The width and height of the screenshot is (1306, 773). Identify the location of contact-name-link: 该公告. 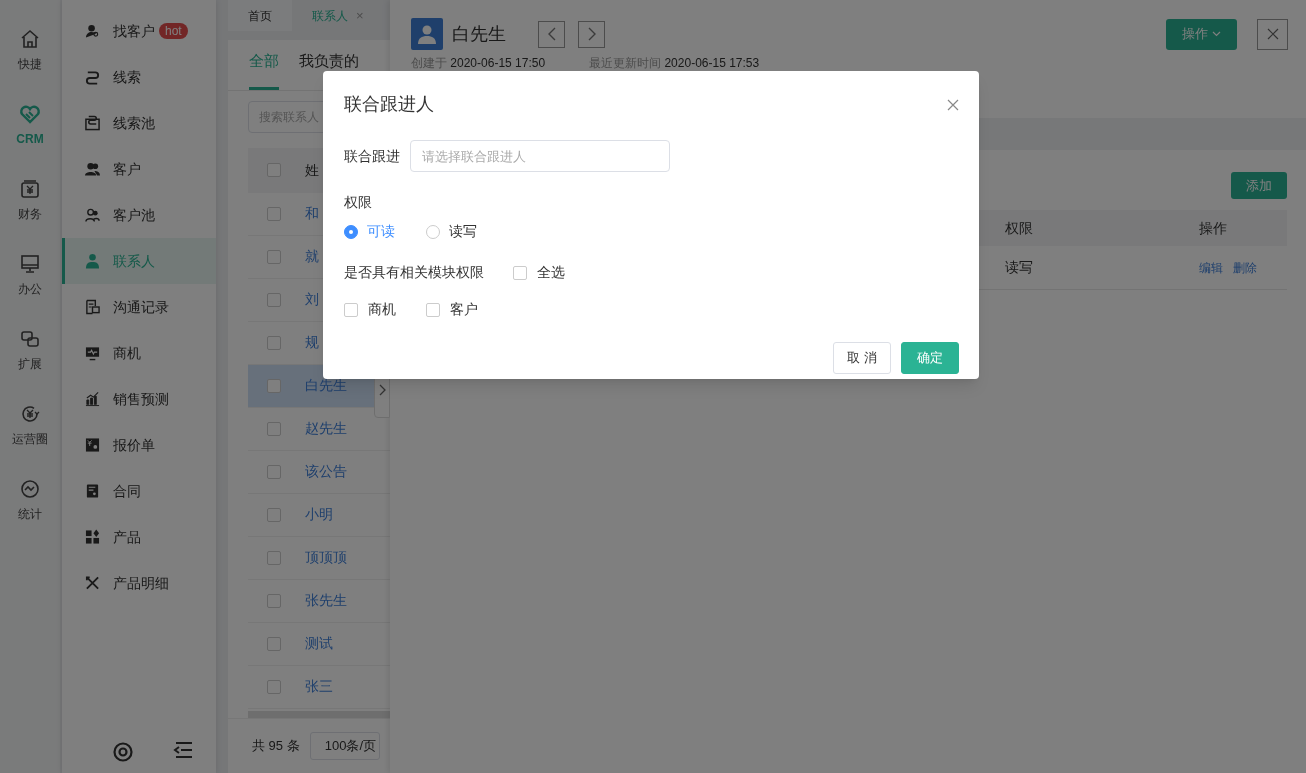
(326, 472).